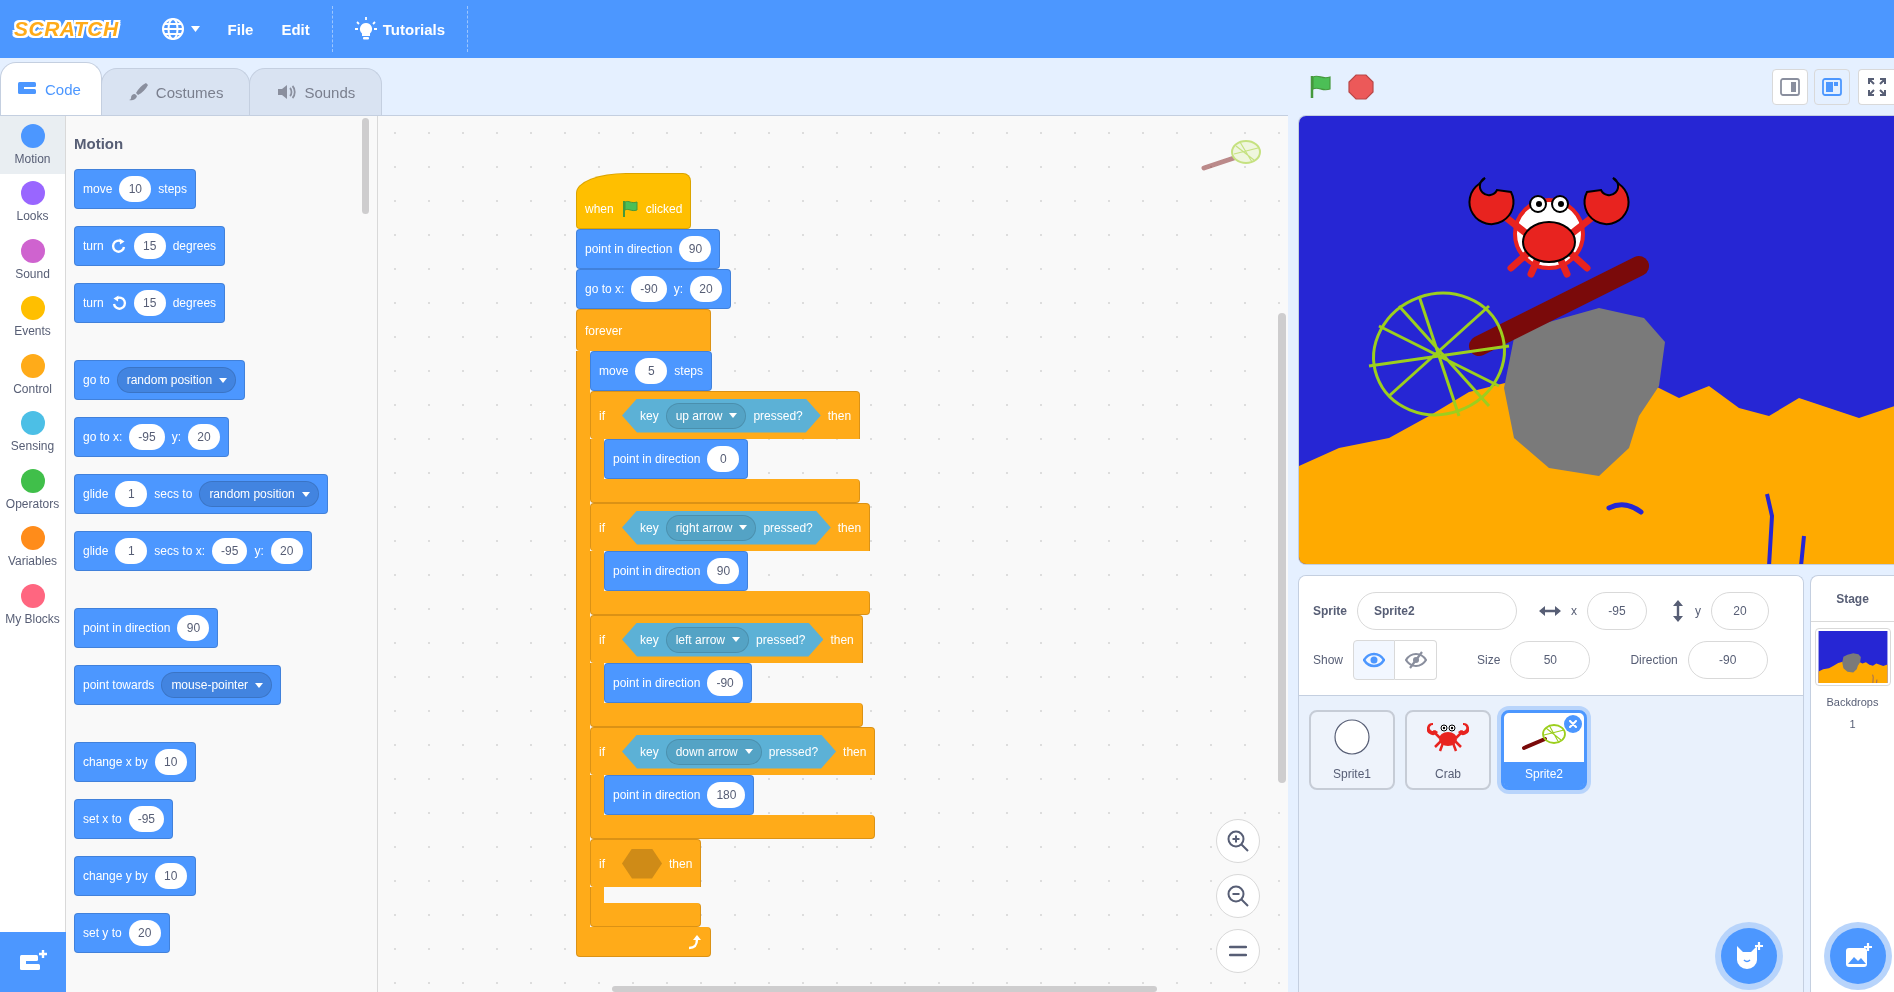 The height and width of the screenshot is (992, 1894). What do you see at coordinates (599, 209) in the screenshot?
I see `block-label: when` at bounding box center [599, 209].